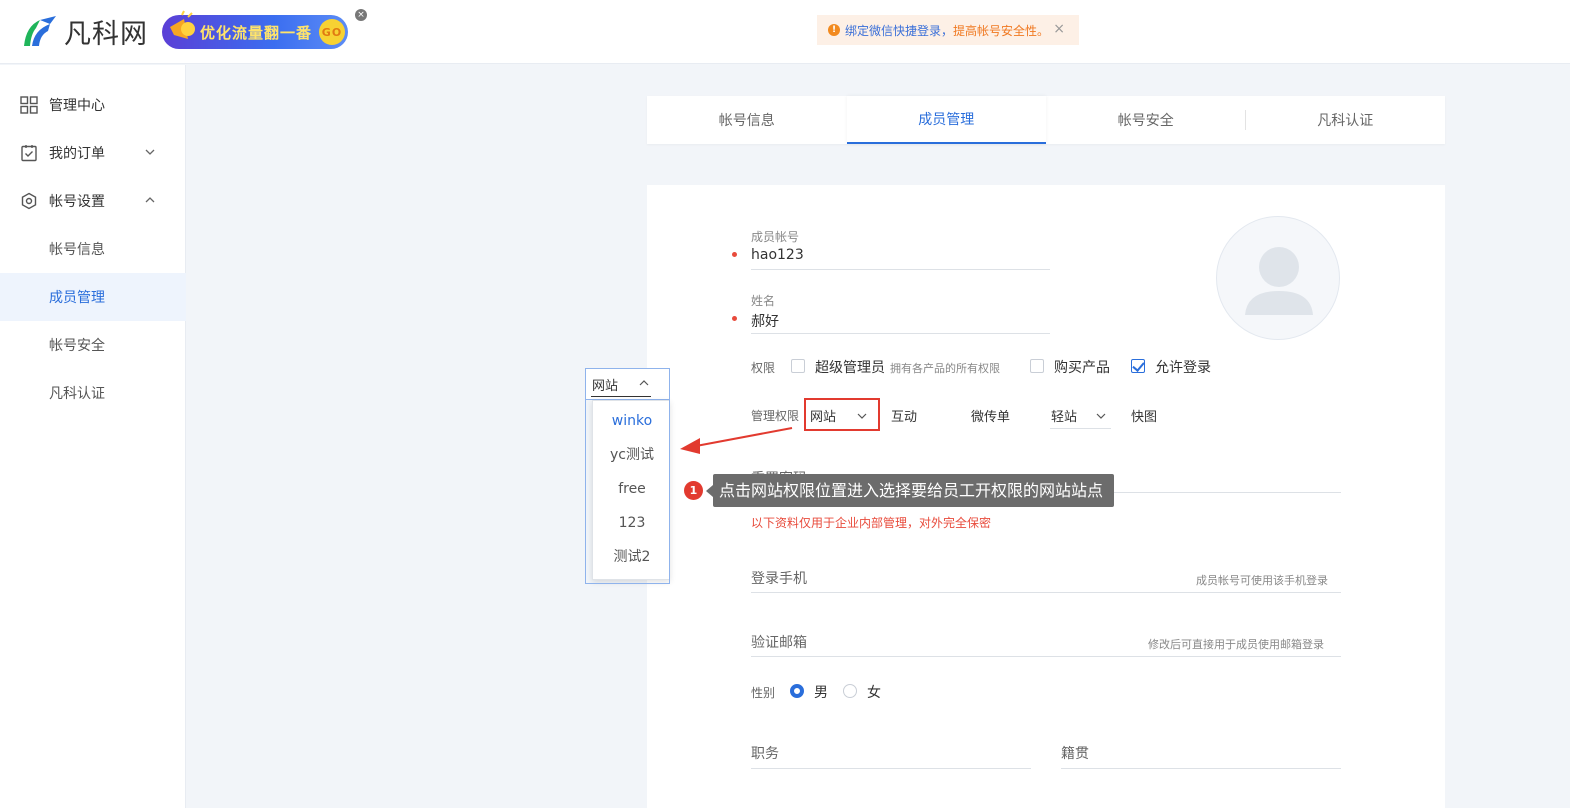  I want to click on sidebar-item-label: 成员管理, so click(77, 298).